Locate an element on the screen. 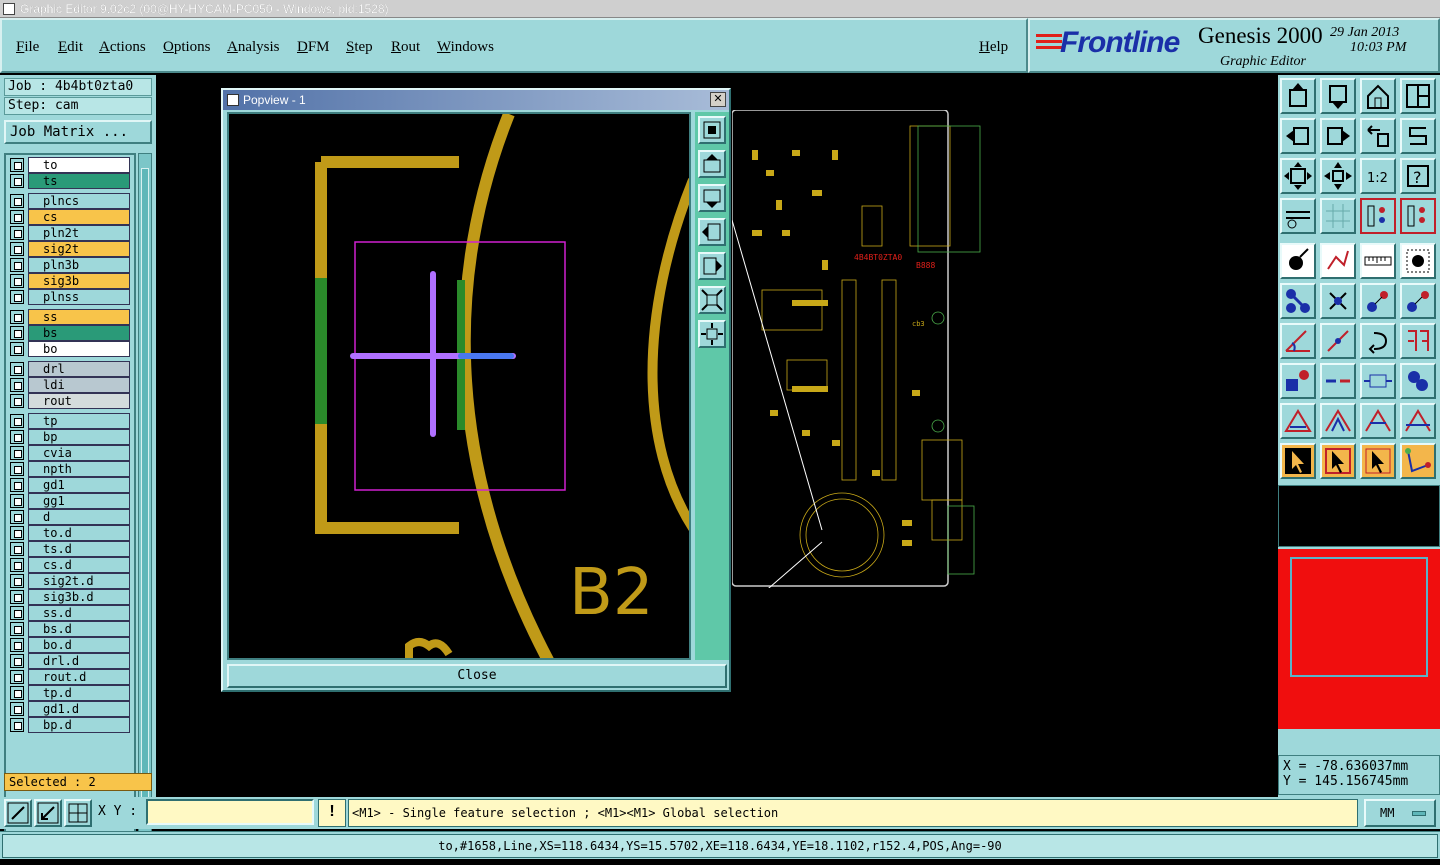 The image size is (1440, 865). layer-row: sig3b is located at coordinates (69, 281).